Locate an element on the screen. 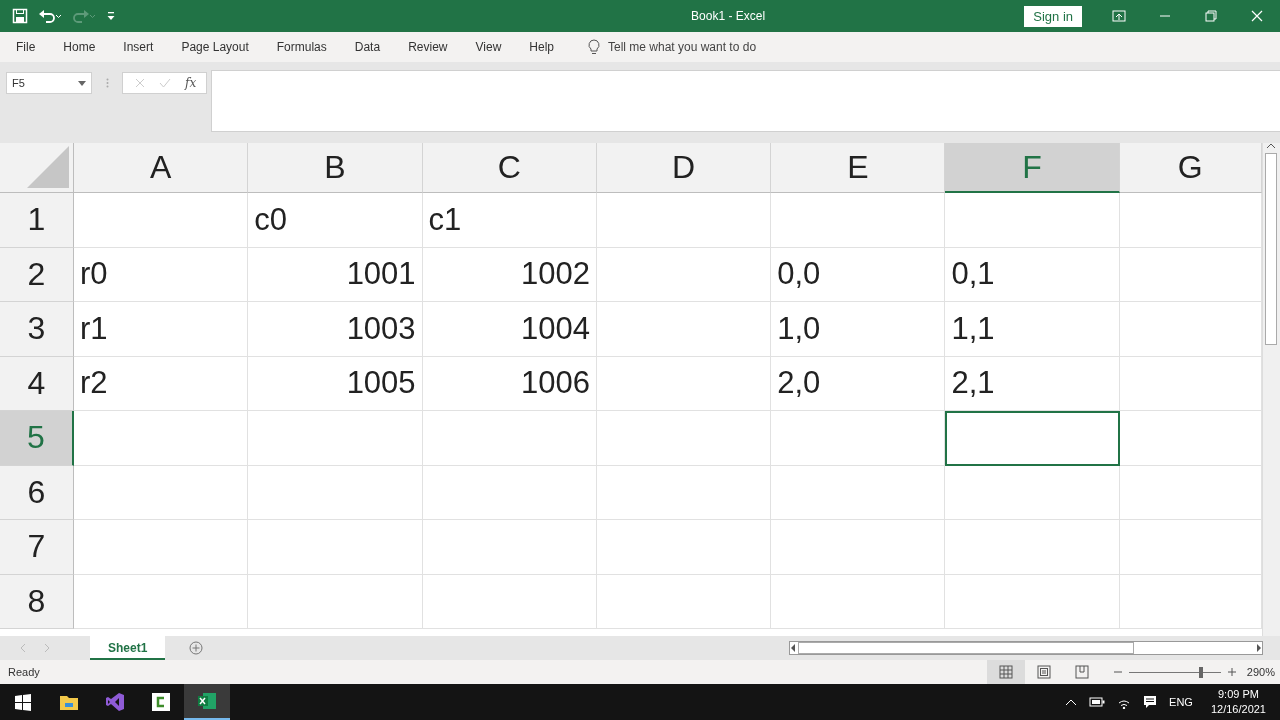 This screenshot has width=1280, height=720. tell-me-search: Tell me what you want to do is located at coordinates (682, 47).